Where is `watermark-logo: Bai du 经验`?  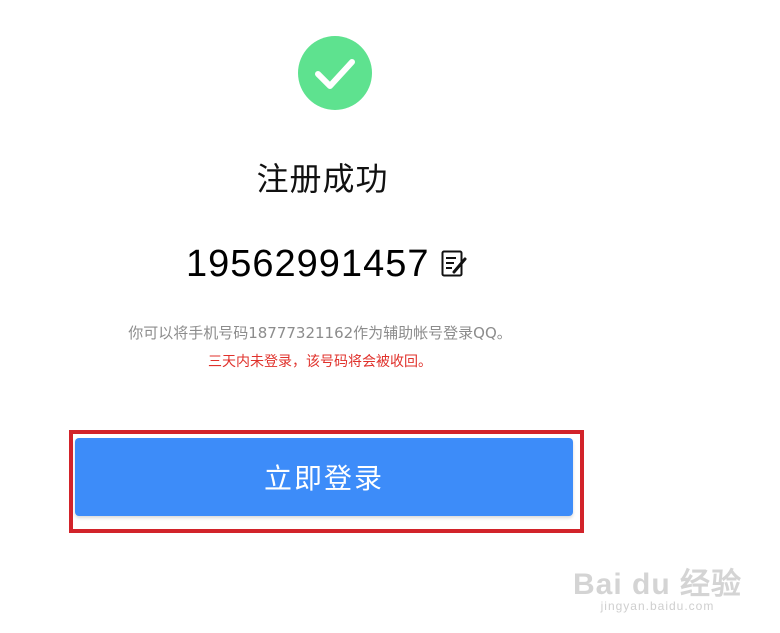
watermark-logo: Bai du 经验 is located at coordinates (657, 584).